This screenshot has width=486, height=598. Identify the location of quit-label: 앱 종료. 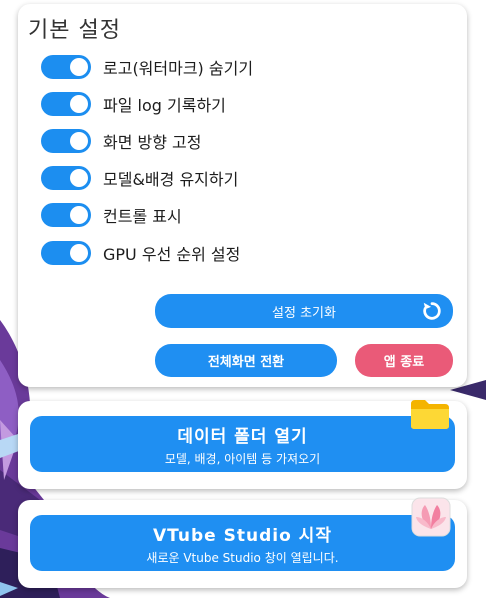
(404, 362).